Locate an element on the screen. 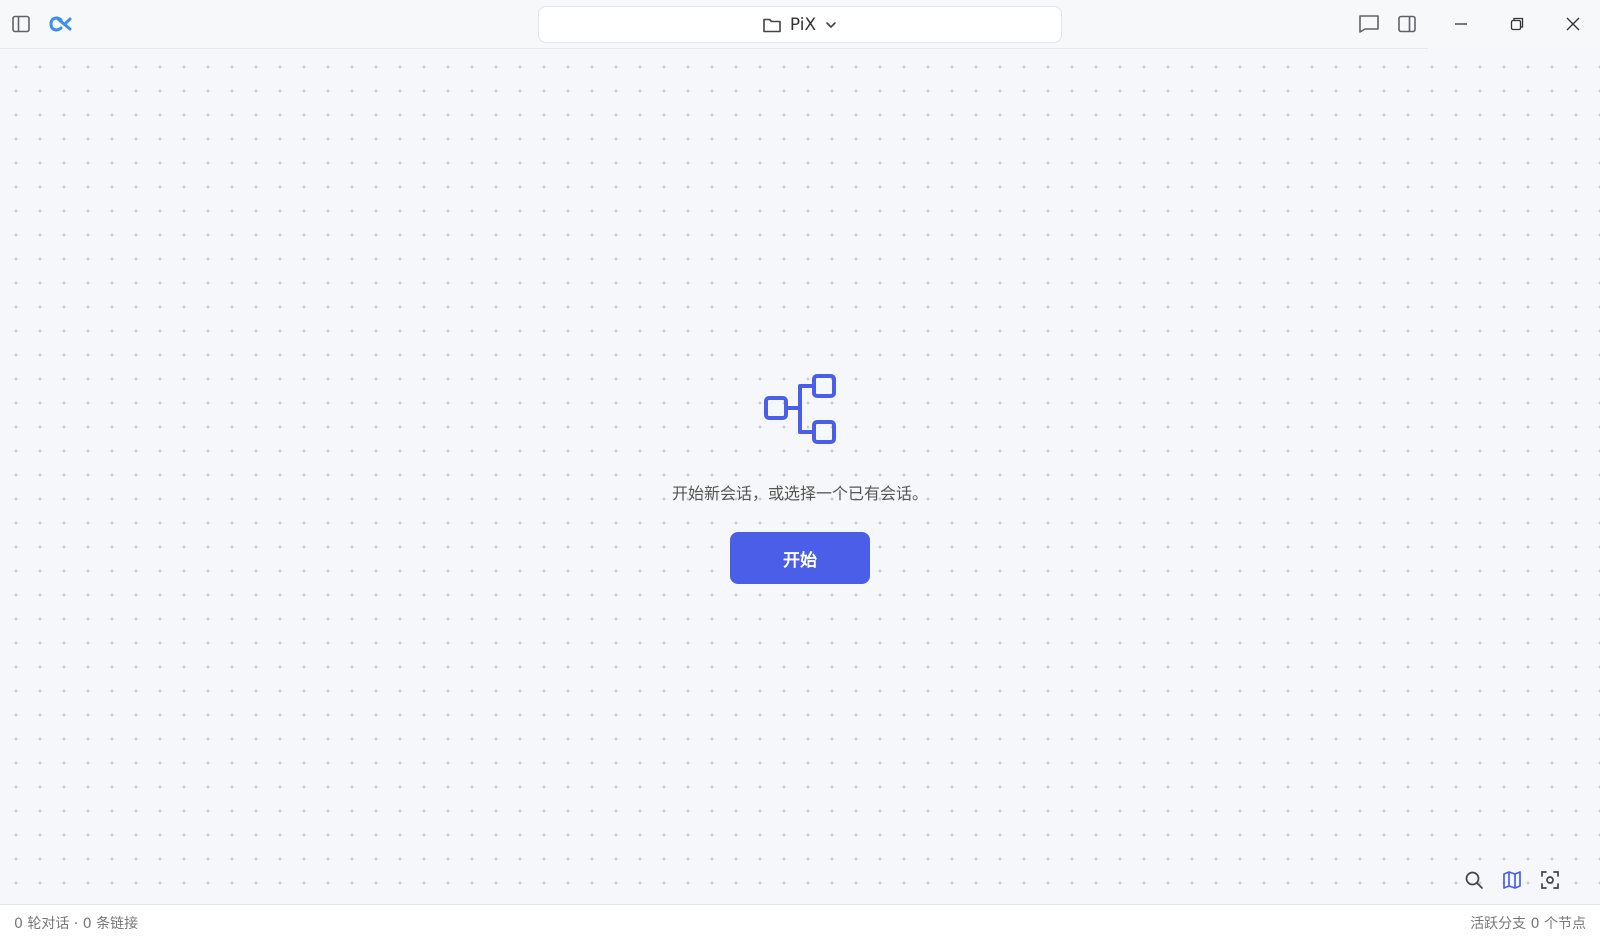  sidebar-toggle-button is located at coordinates (21, 24).